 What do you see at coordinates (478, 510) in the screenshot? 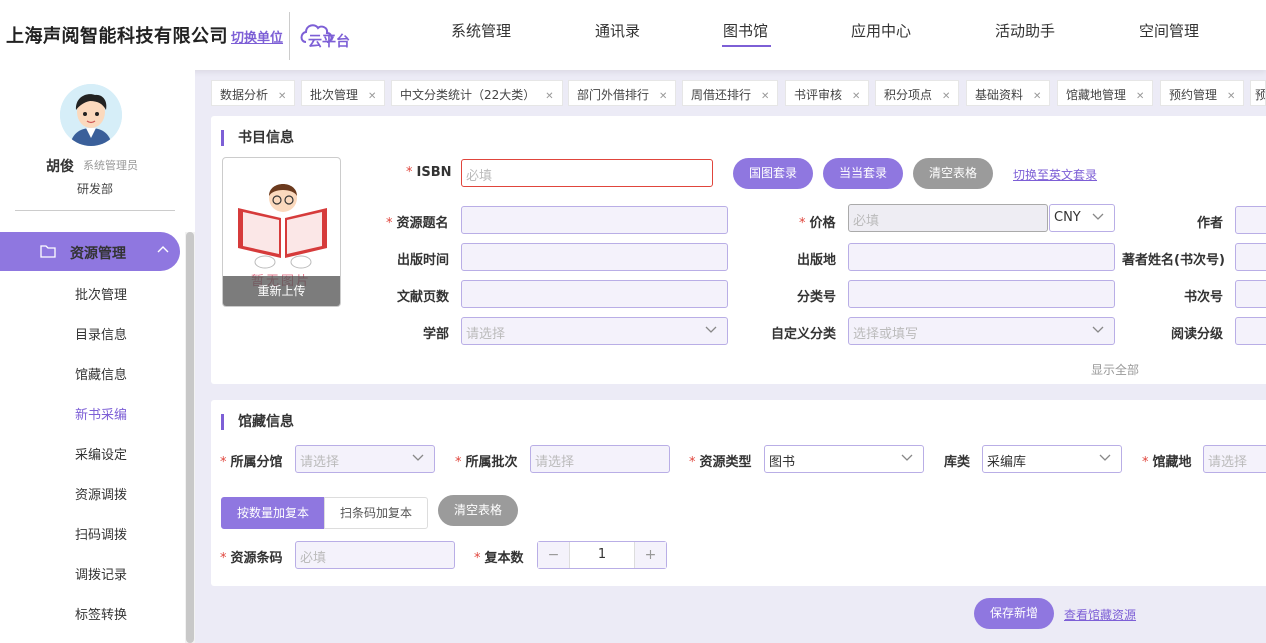
I see `holding-clear-button: 清空表格` at bounding box center [478, 510].